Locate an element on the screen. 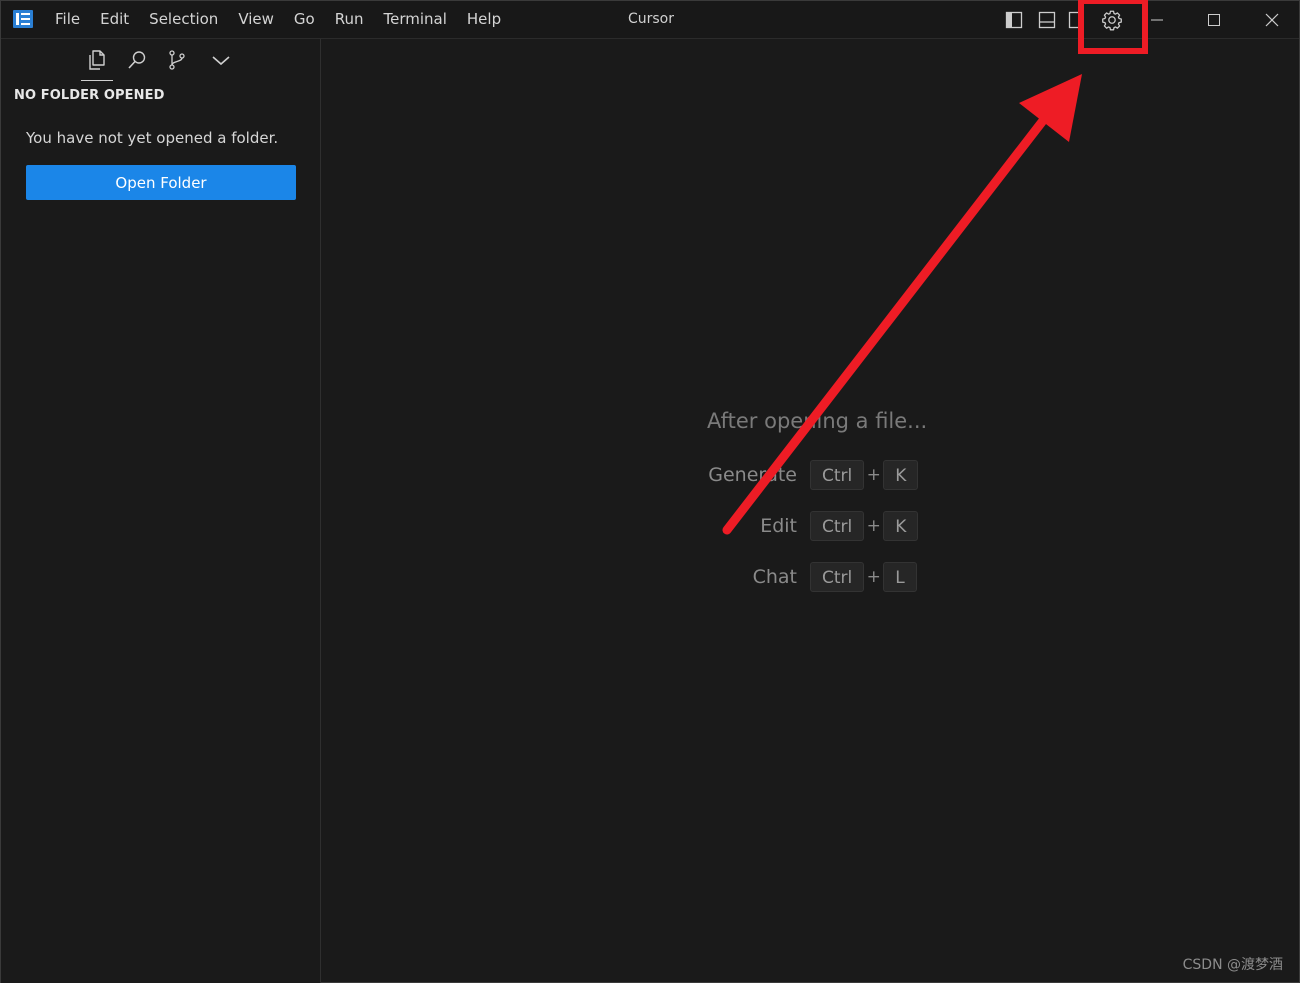  settings-button is located at coordinates (1112, 19).